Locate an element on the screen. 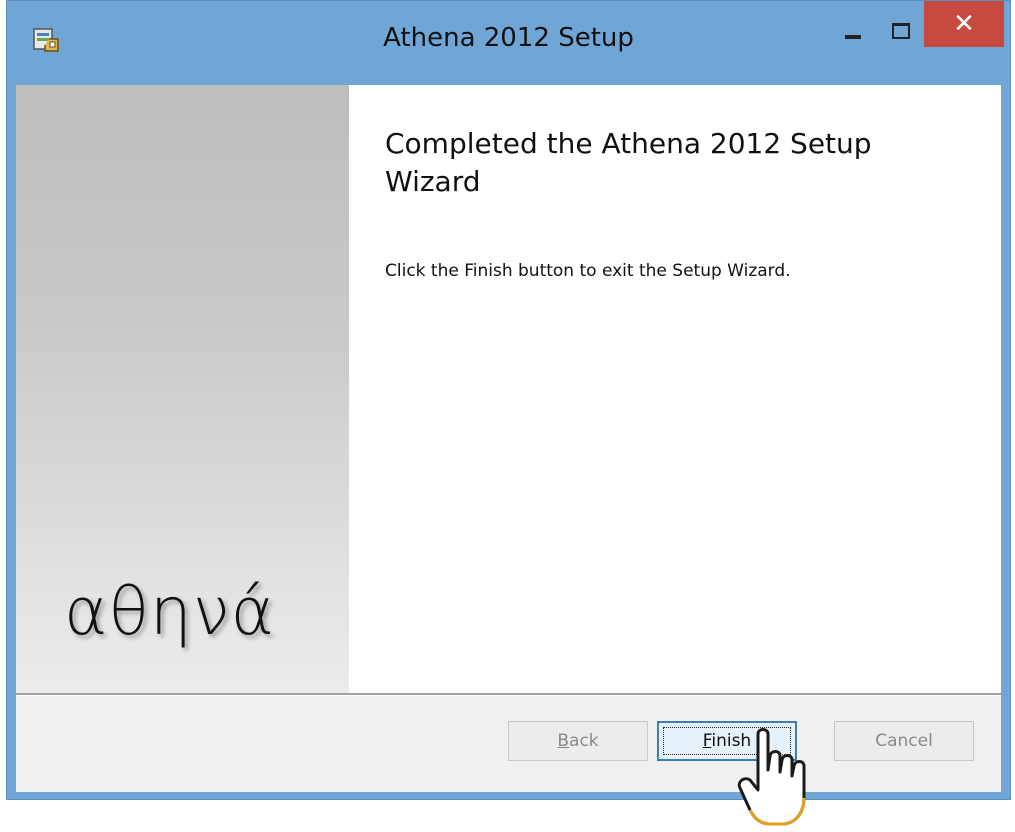 The height and width of the screenshot is (832, 1015). button-bar: Back Finish Cancel is located at coordinates (508, 744).